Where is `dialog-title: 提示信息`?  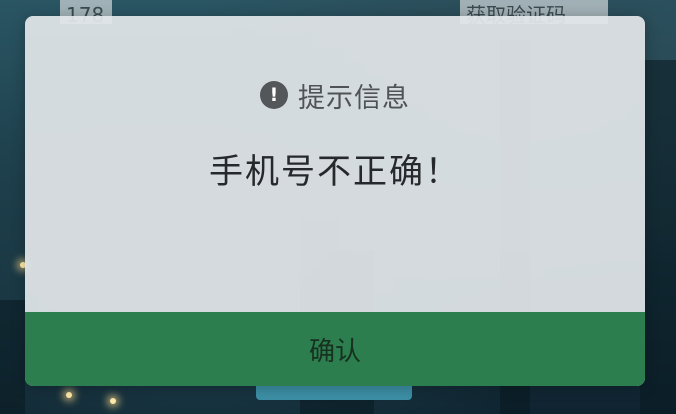
dialog-title: 提示信息 is located at coordinates (354, 98).